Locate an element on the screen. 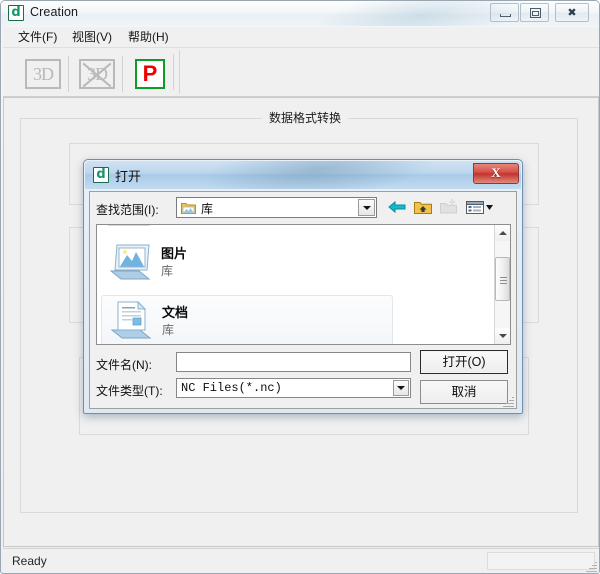 The height and width of the screenshot is (574, 600). menu-item-file: 文件(F) is located at coordinates (37, 37).